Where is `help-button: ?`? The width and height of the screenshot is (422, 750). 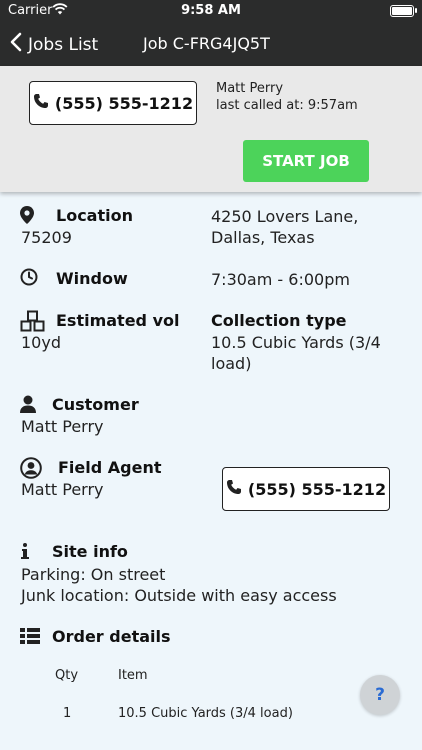
help-button: ? is located at coordinates (380, 695).